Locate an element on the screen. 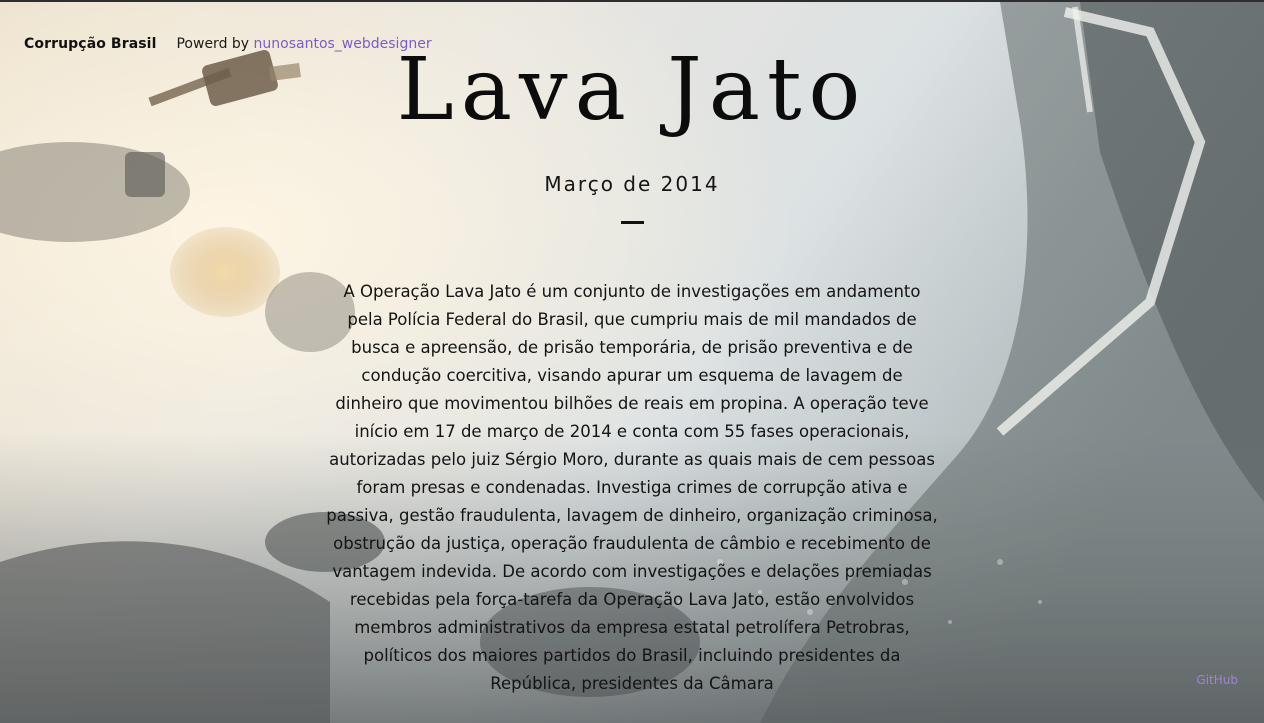  author-link: nunosantos_webdesigner is located at coordinates (343, 44).